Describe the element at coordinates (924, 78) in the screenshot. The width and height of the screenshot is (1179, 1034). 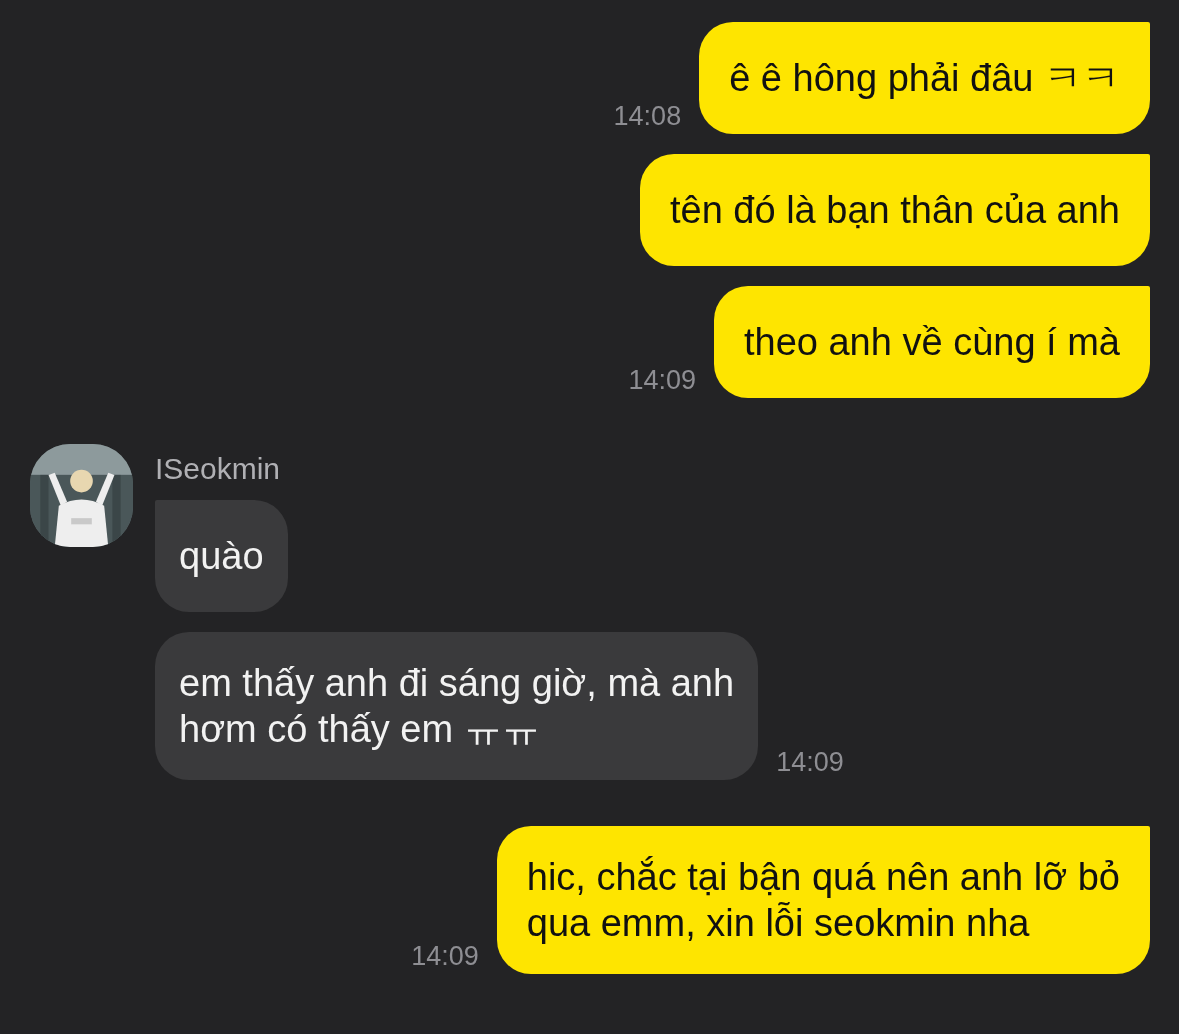
I see `message-bubble: ê ê hông phải đâu ㅋㅋ` at that location.